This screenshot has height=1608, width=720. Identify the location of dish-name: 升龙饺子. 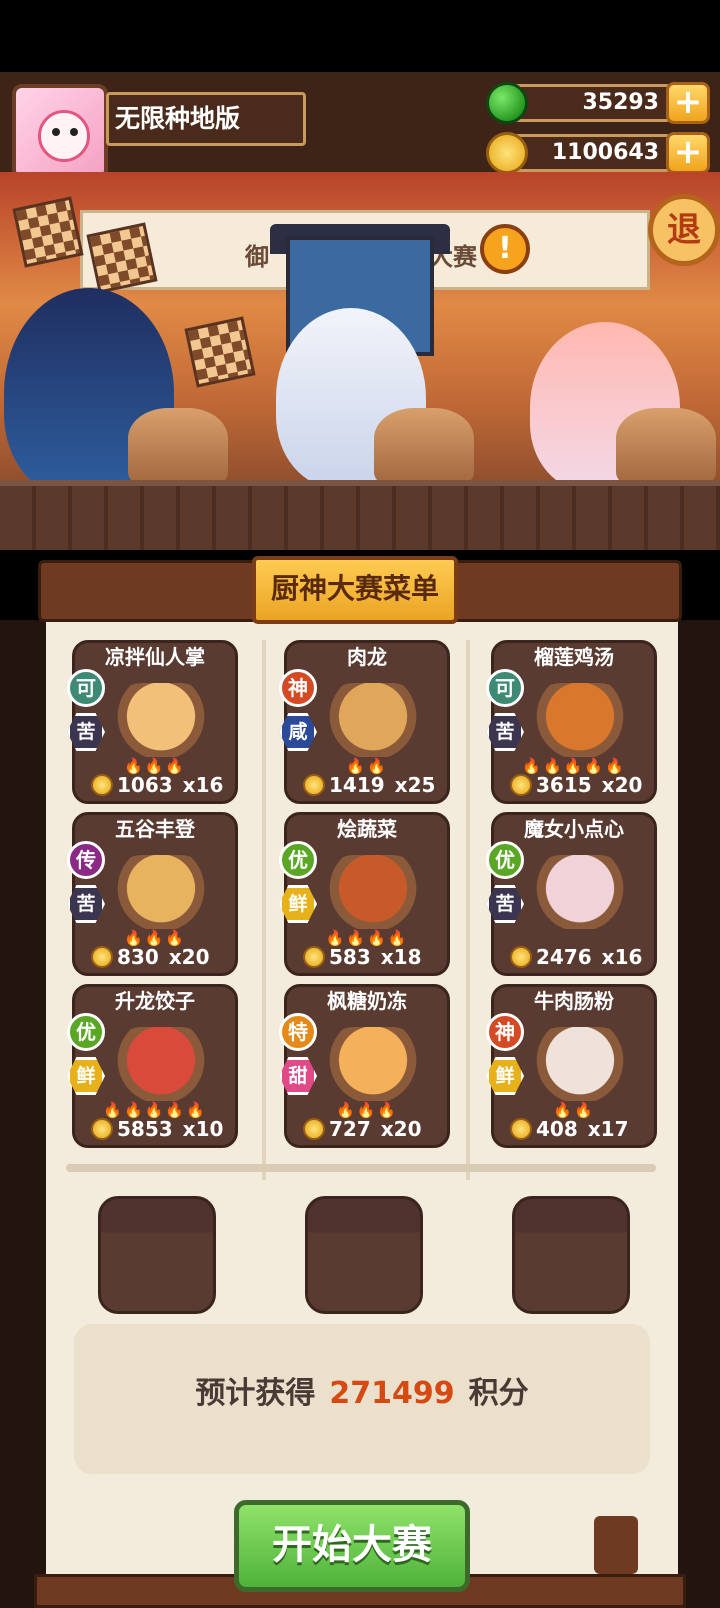
(155, 1001).